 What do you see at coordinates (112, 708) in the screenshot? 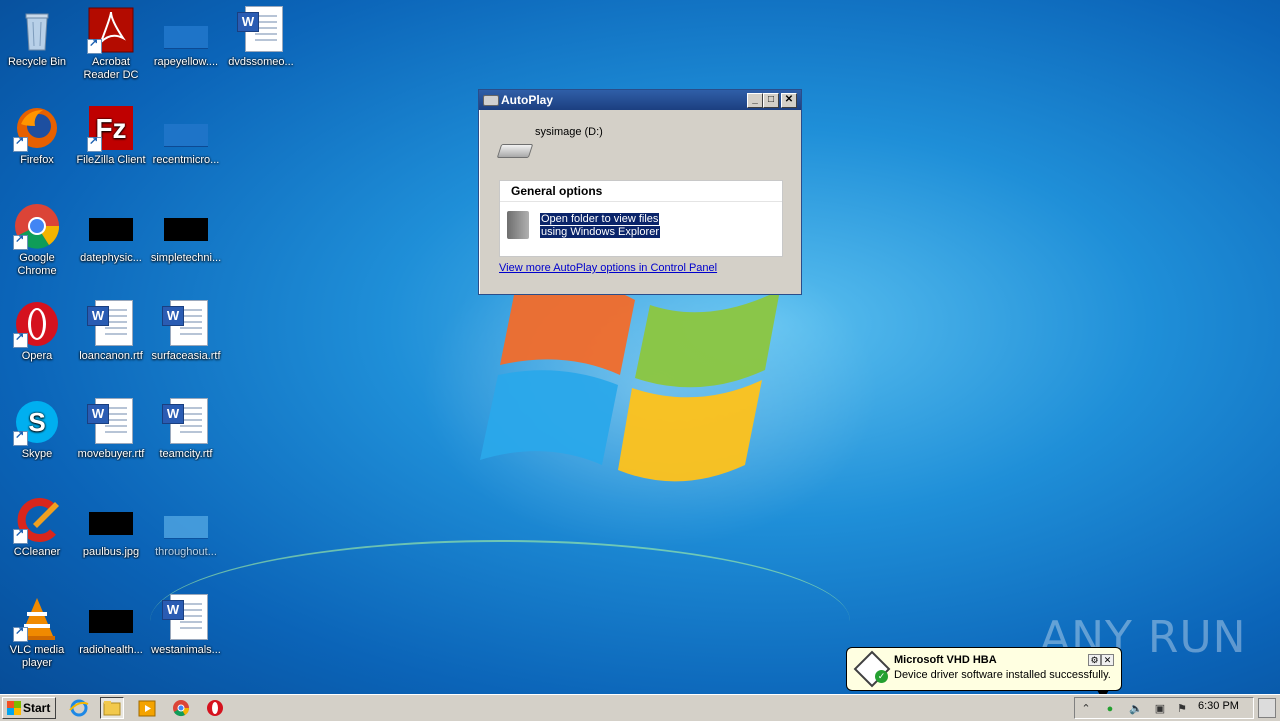
I see `taskbar-explorer-icon` at bounding box center [112, 708].